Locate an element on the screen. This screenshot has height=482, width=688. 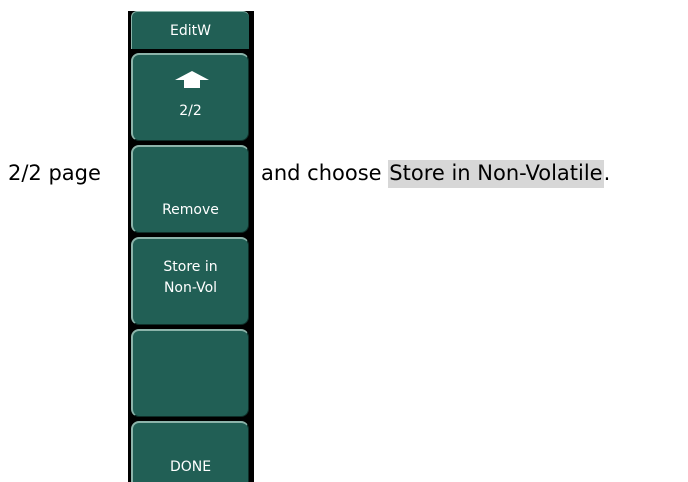
store-label-line1: Store in is located at coordinates (190, 267).